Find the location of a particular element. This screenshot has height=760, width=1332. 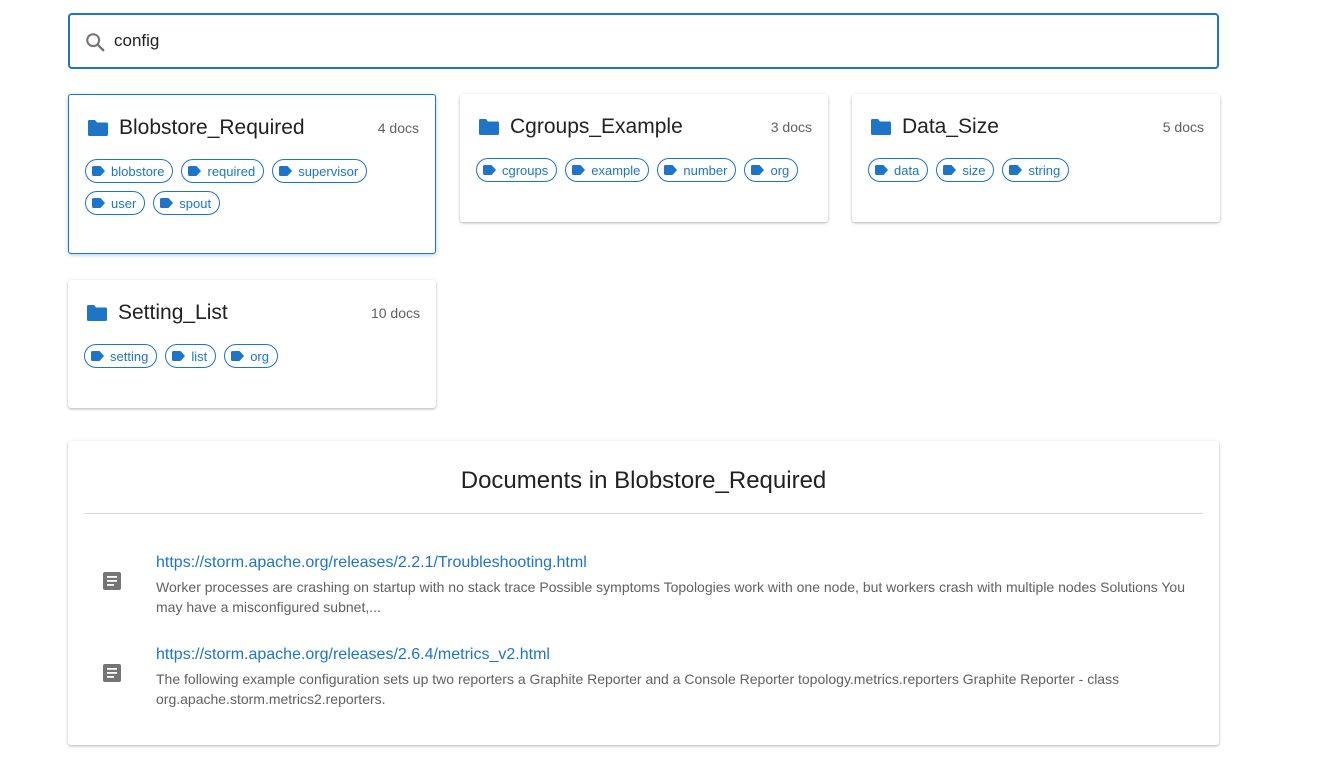

tag-chip: list is located at coordinates (191, 356).